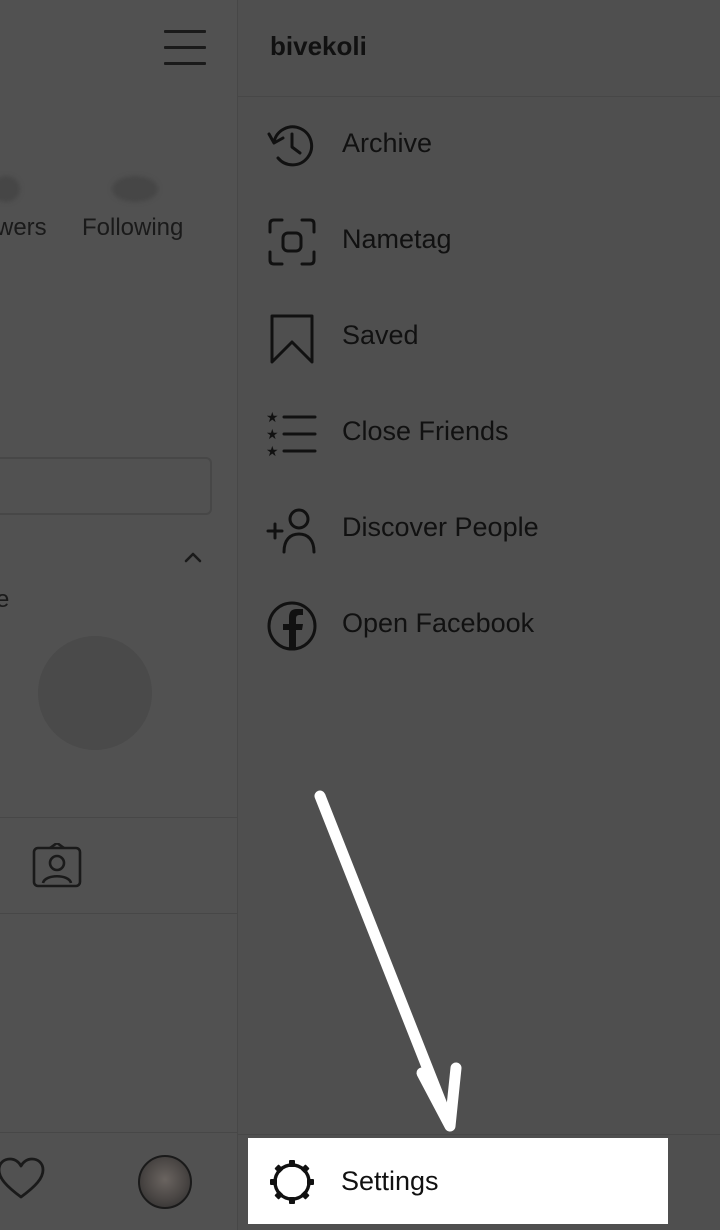  What do you see at coordinates (486, 336) in the screenshot?
I see `menu-item-saved: Saved` at bounding box center [486, 336].